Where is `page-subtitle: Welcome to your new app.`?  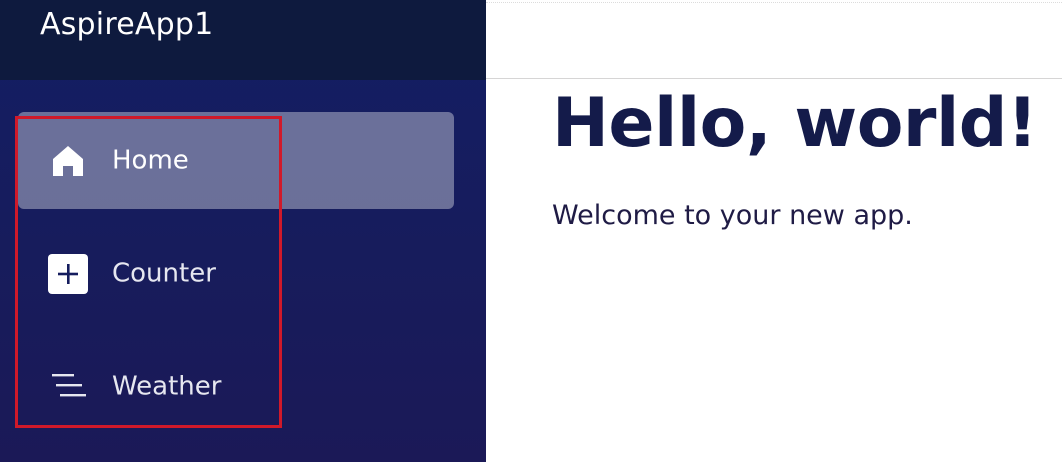
page-subtitle: Welcome to your new app. is located at coordinates (732, 215).